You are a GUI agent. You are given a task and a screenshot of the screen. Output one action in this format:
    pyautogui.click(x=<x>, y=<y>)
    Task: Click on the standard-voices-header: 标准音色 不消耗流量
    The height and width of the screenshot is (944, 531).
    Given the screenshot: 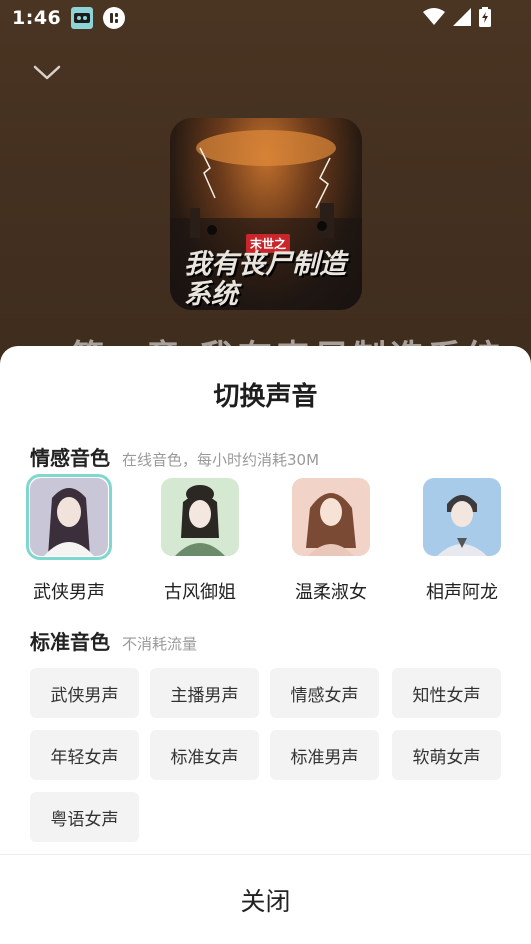 What is the action you would take?
    pyautogui.click(x=113, y=640)
    